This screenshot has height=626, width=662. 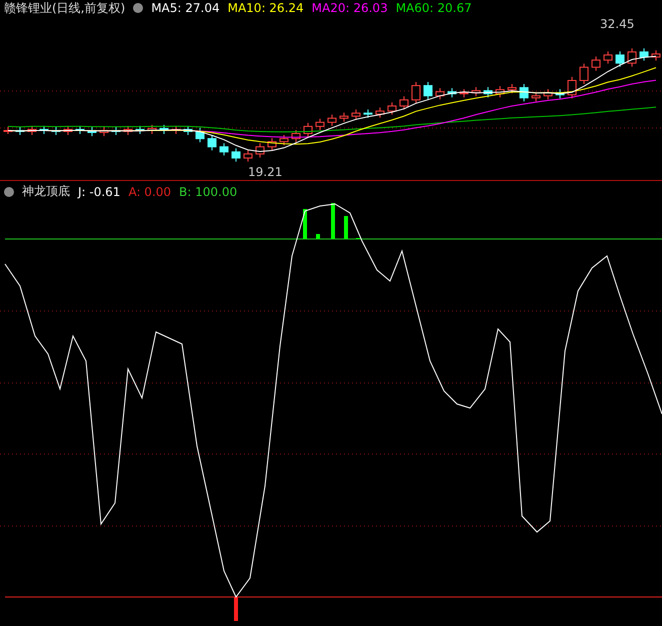 I want to click on indicator-value: J: -0.61, so click(x=99, y=191).